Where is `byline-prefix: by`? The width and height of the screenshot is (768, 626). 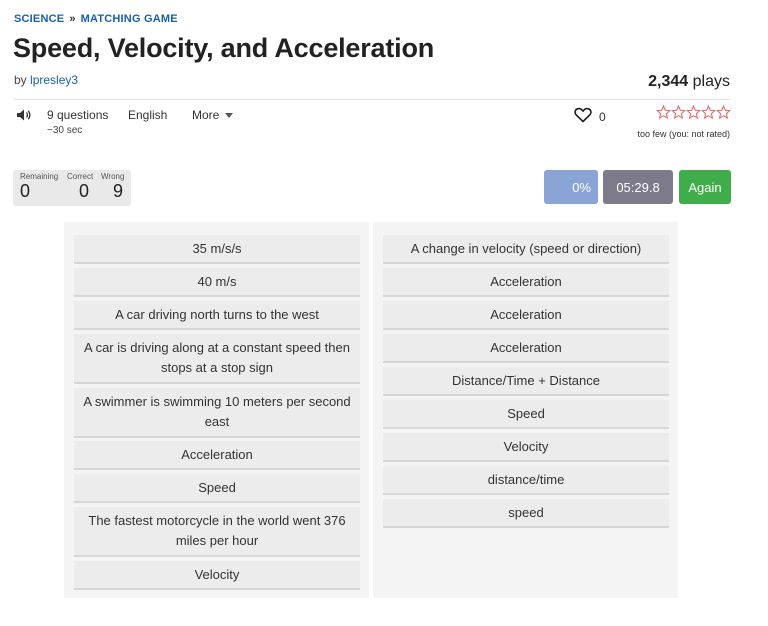 byline-prefix: by is located at coordinates (20, 80).